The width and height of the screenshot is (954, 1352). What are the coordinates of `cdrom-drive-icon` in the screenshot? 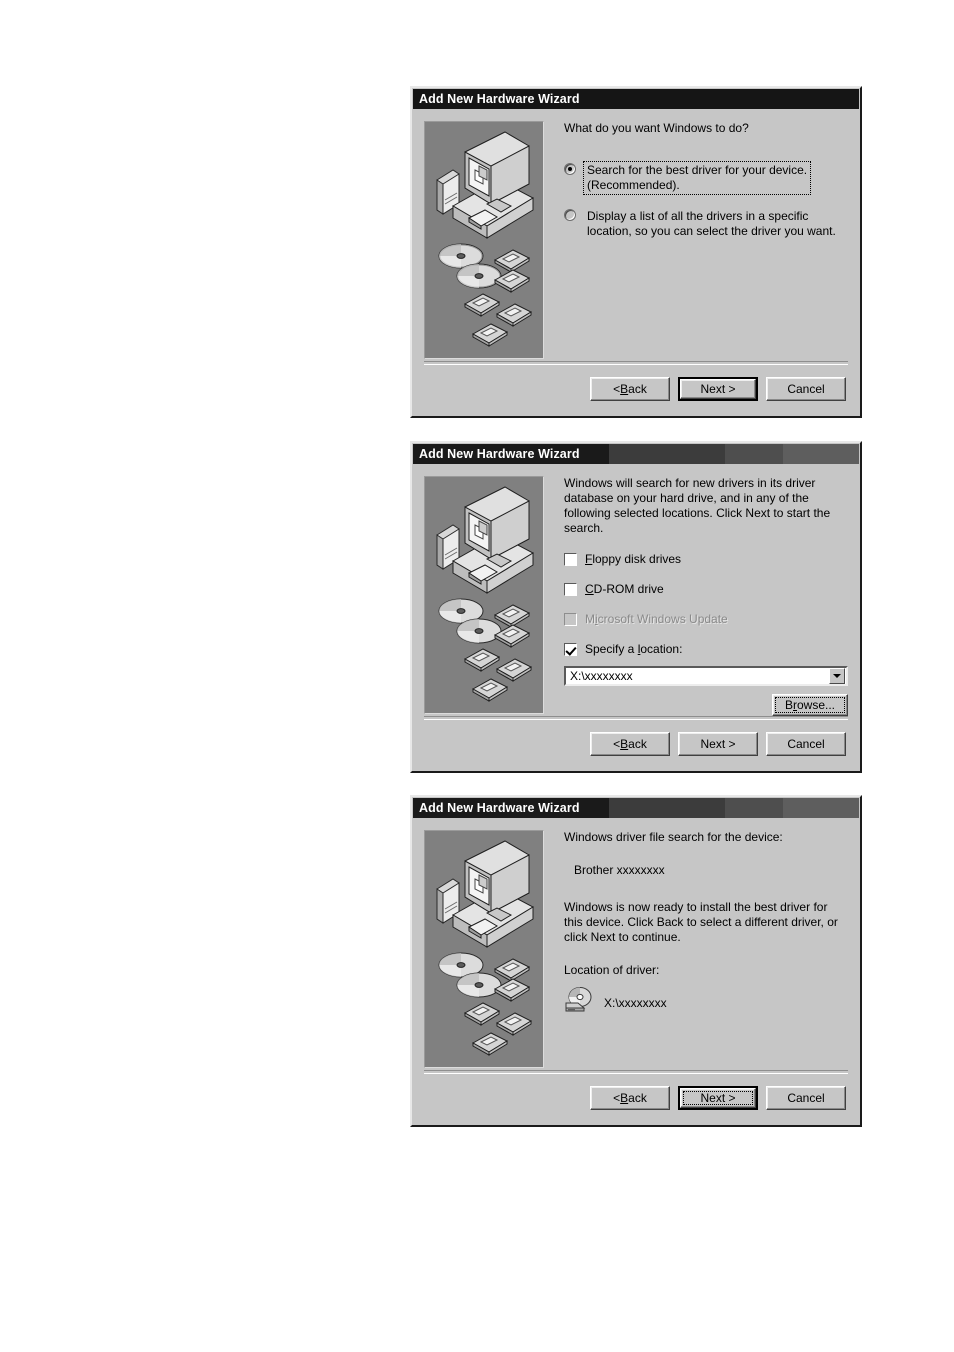 It's located at (579, 1002).